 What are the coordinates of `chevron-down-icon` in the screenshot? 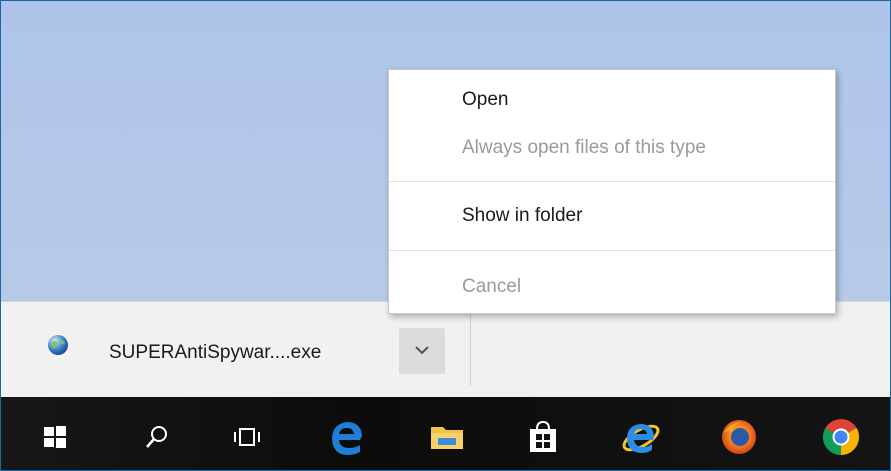 It's located at (422, 351).